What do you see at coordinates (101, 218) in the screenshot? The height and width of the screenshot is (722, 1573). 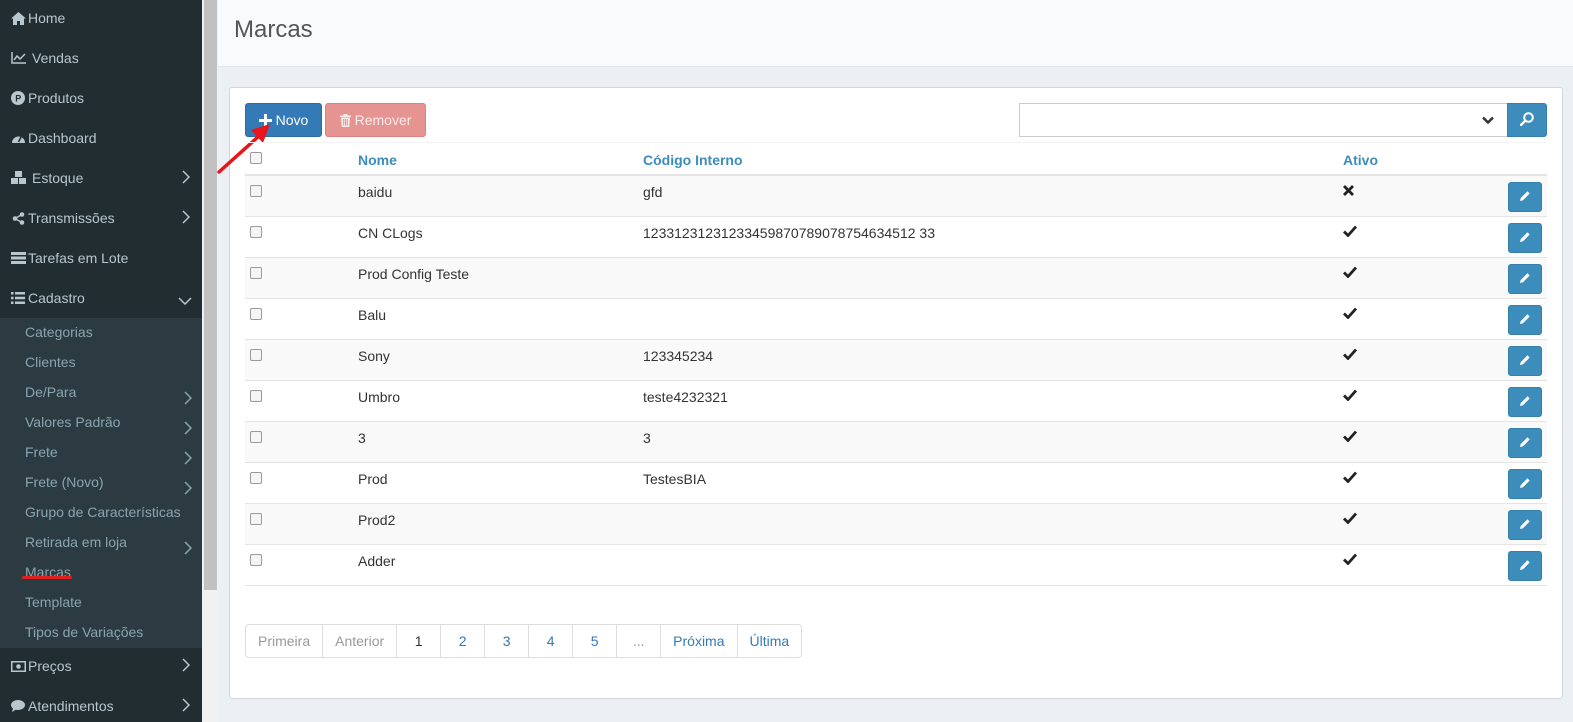 I see `sidebar-item-transmissoes: Transmissões` at bounding box center [101, 218].